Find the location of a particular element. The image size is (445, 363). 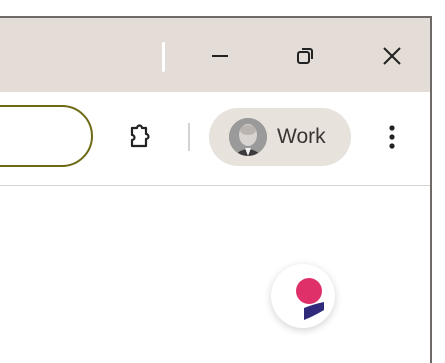

restore-button is located at coordinates (305, 56).